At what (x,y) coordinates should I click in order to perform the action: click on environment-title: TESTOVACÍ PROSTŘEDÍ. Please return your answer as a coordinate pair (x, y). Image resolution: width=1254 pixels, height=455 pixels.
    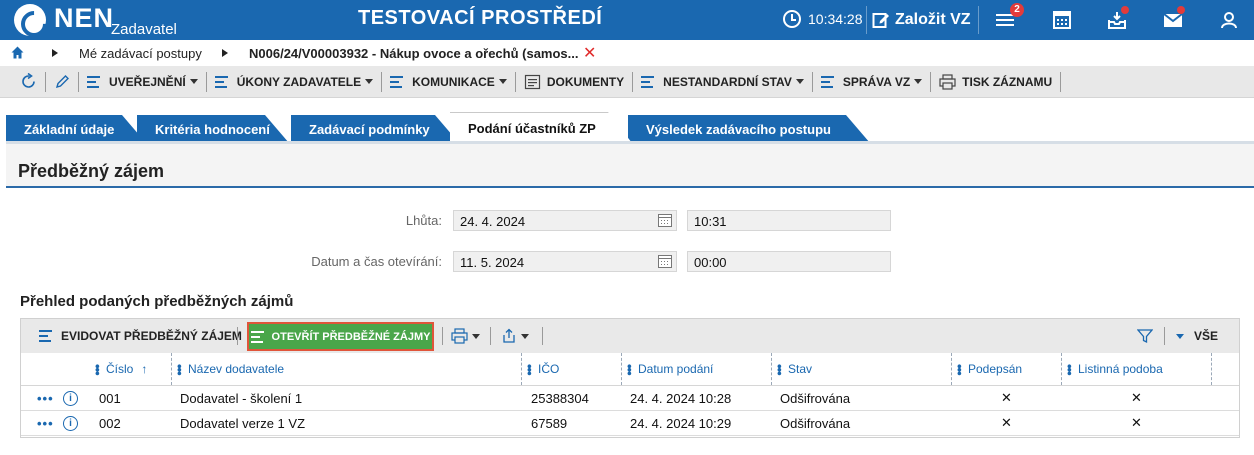
    Looking at the image, I should click on (480, 18).